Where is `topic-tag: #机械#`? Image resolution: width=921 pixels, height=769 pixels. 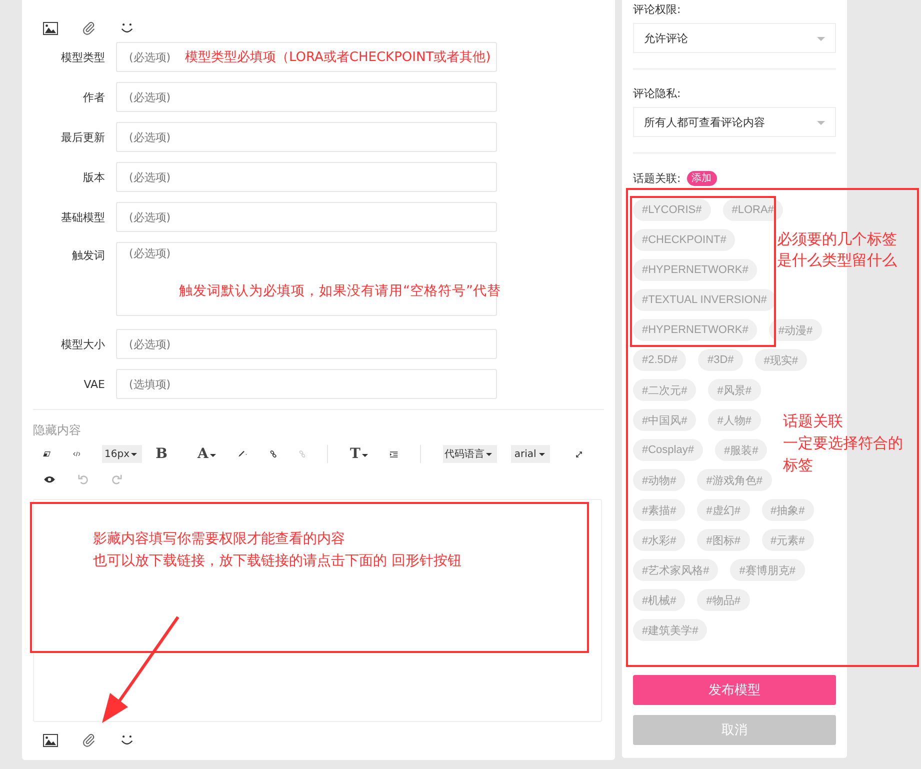 topic-tag: #机械# is located at coordinates (659, 600).